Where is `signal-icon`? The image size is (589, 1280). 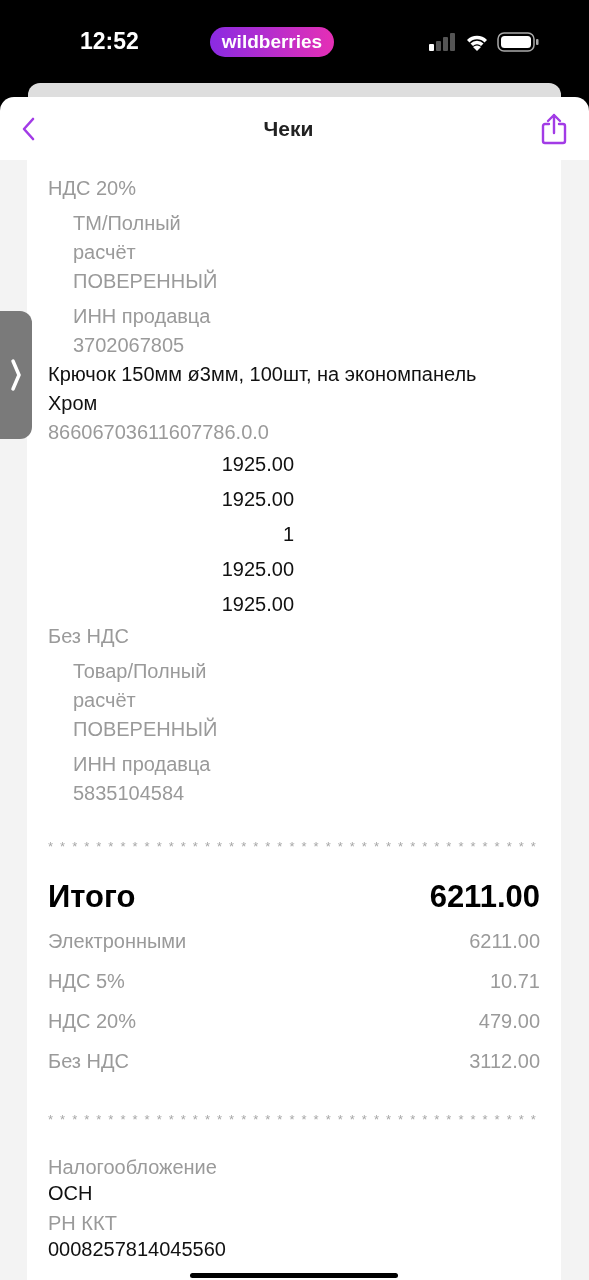
signal-icon is located at coordinates (443, 41).